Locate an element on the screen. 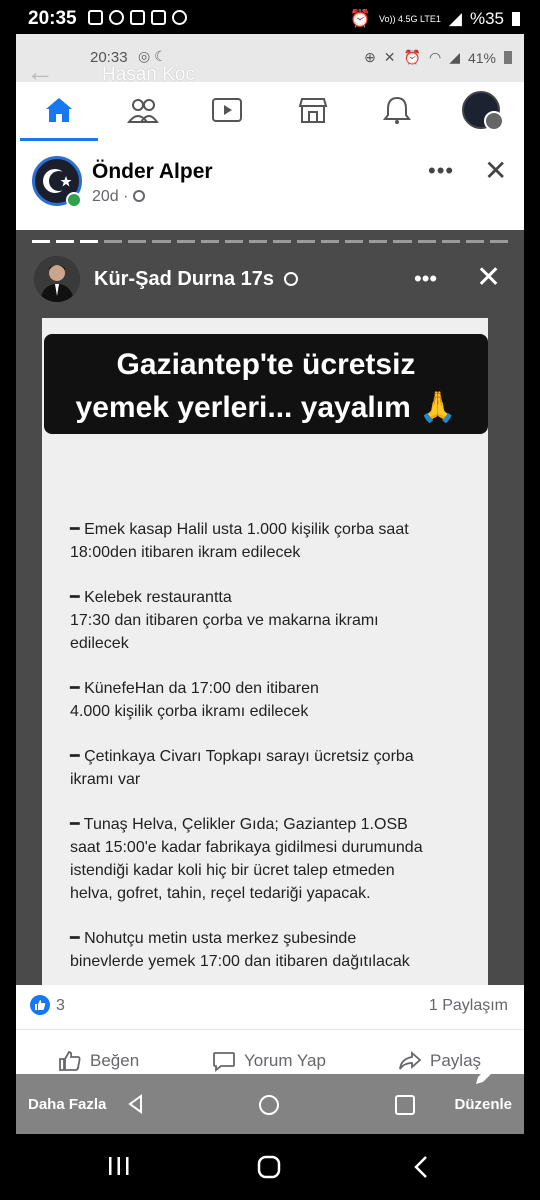 This screenshot has height=1200, width=540. more-options-button: ••• is located at coordinates (441, 171).